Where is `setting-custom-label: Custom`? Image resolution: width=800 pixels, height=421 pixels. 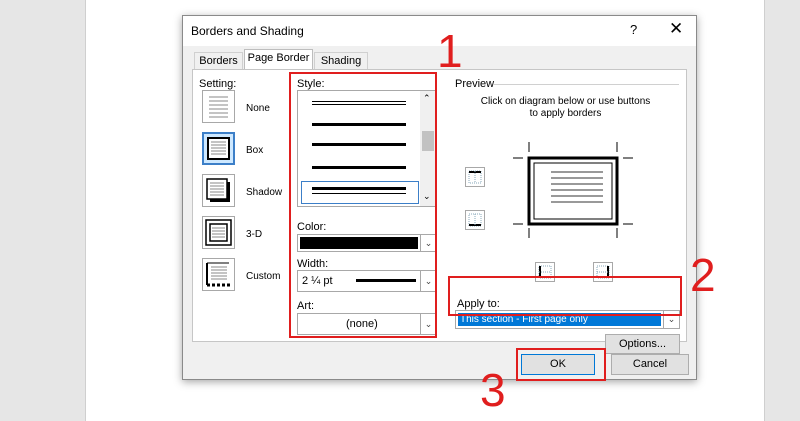 setting-custom-label: Custom is located at coordinates (263, 276).